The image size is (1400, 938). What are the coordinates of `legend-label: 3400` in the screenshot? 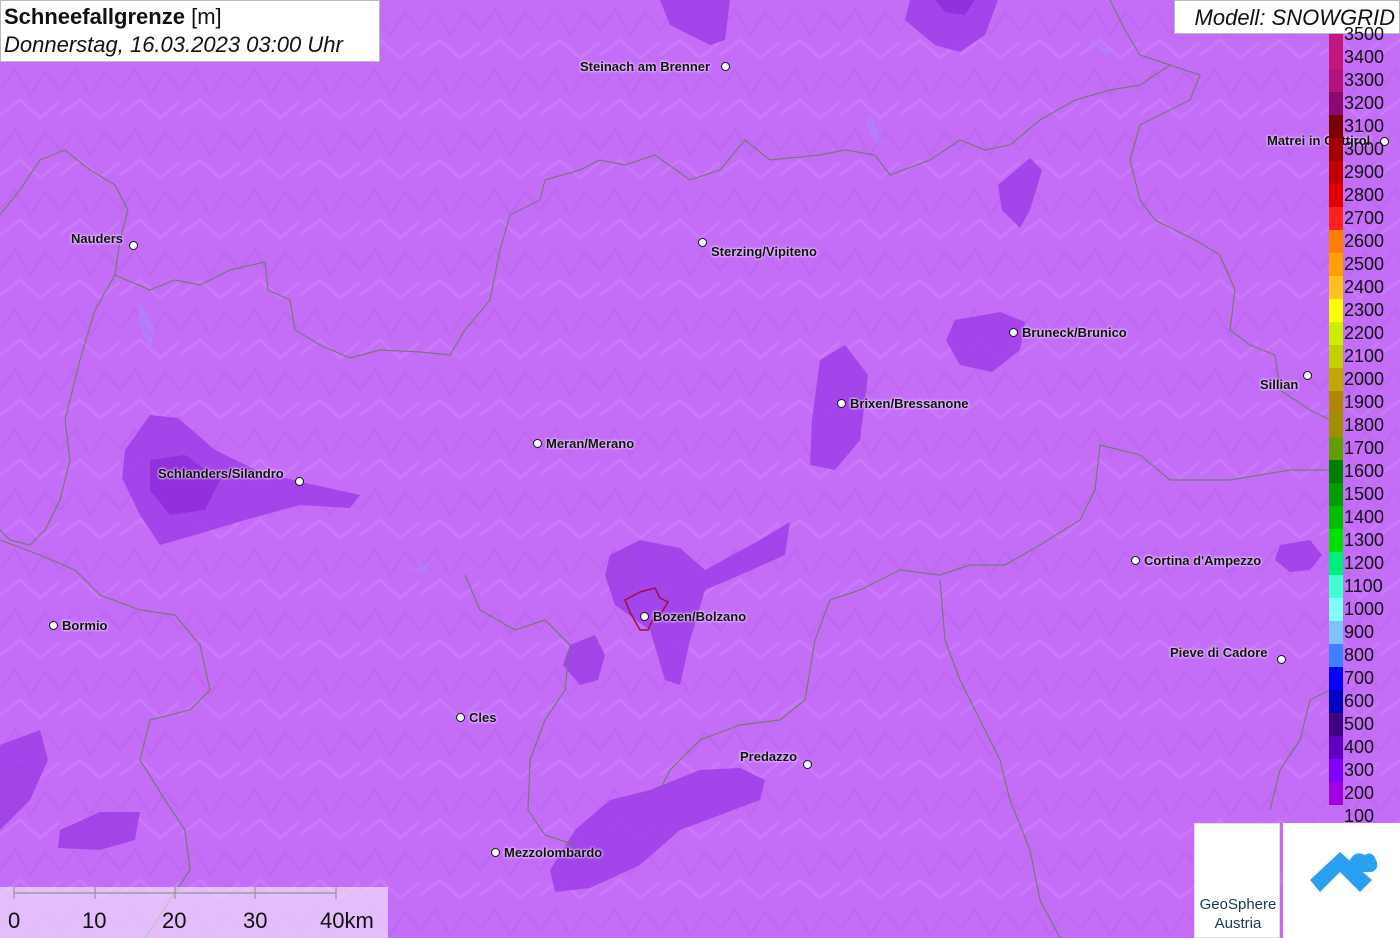 It's located at (1364, 57).